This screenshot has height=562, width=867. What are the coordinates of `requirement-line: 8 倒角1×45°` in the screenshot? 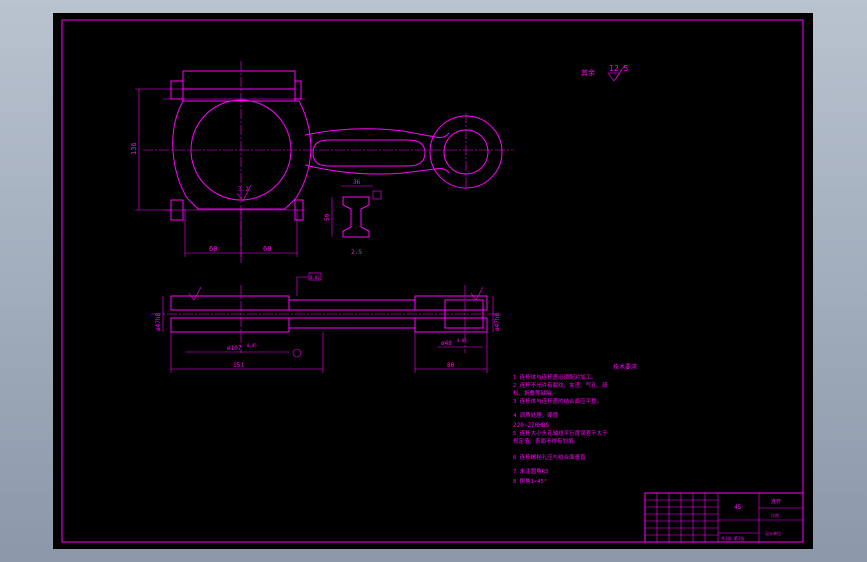 It's located at (530, 481).